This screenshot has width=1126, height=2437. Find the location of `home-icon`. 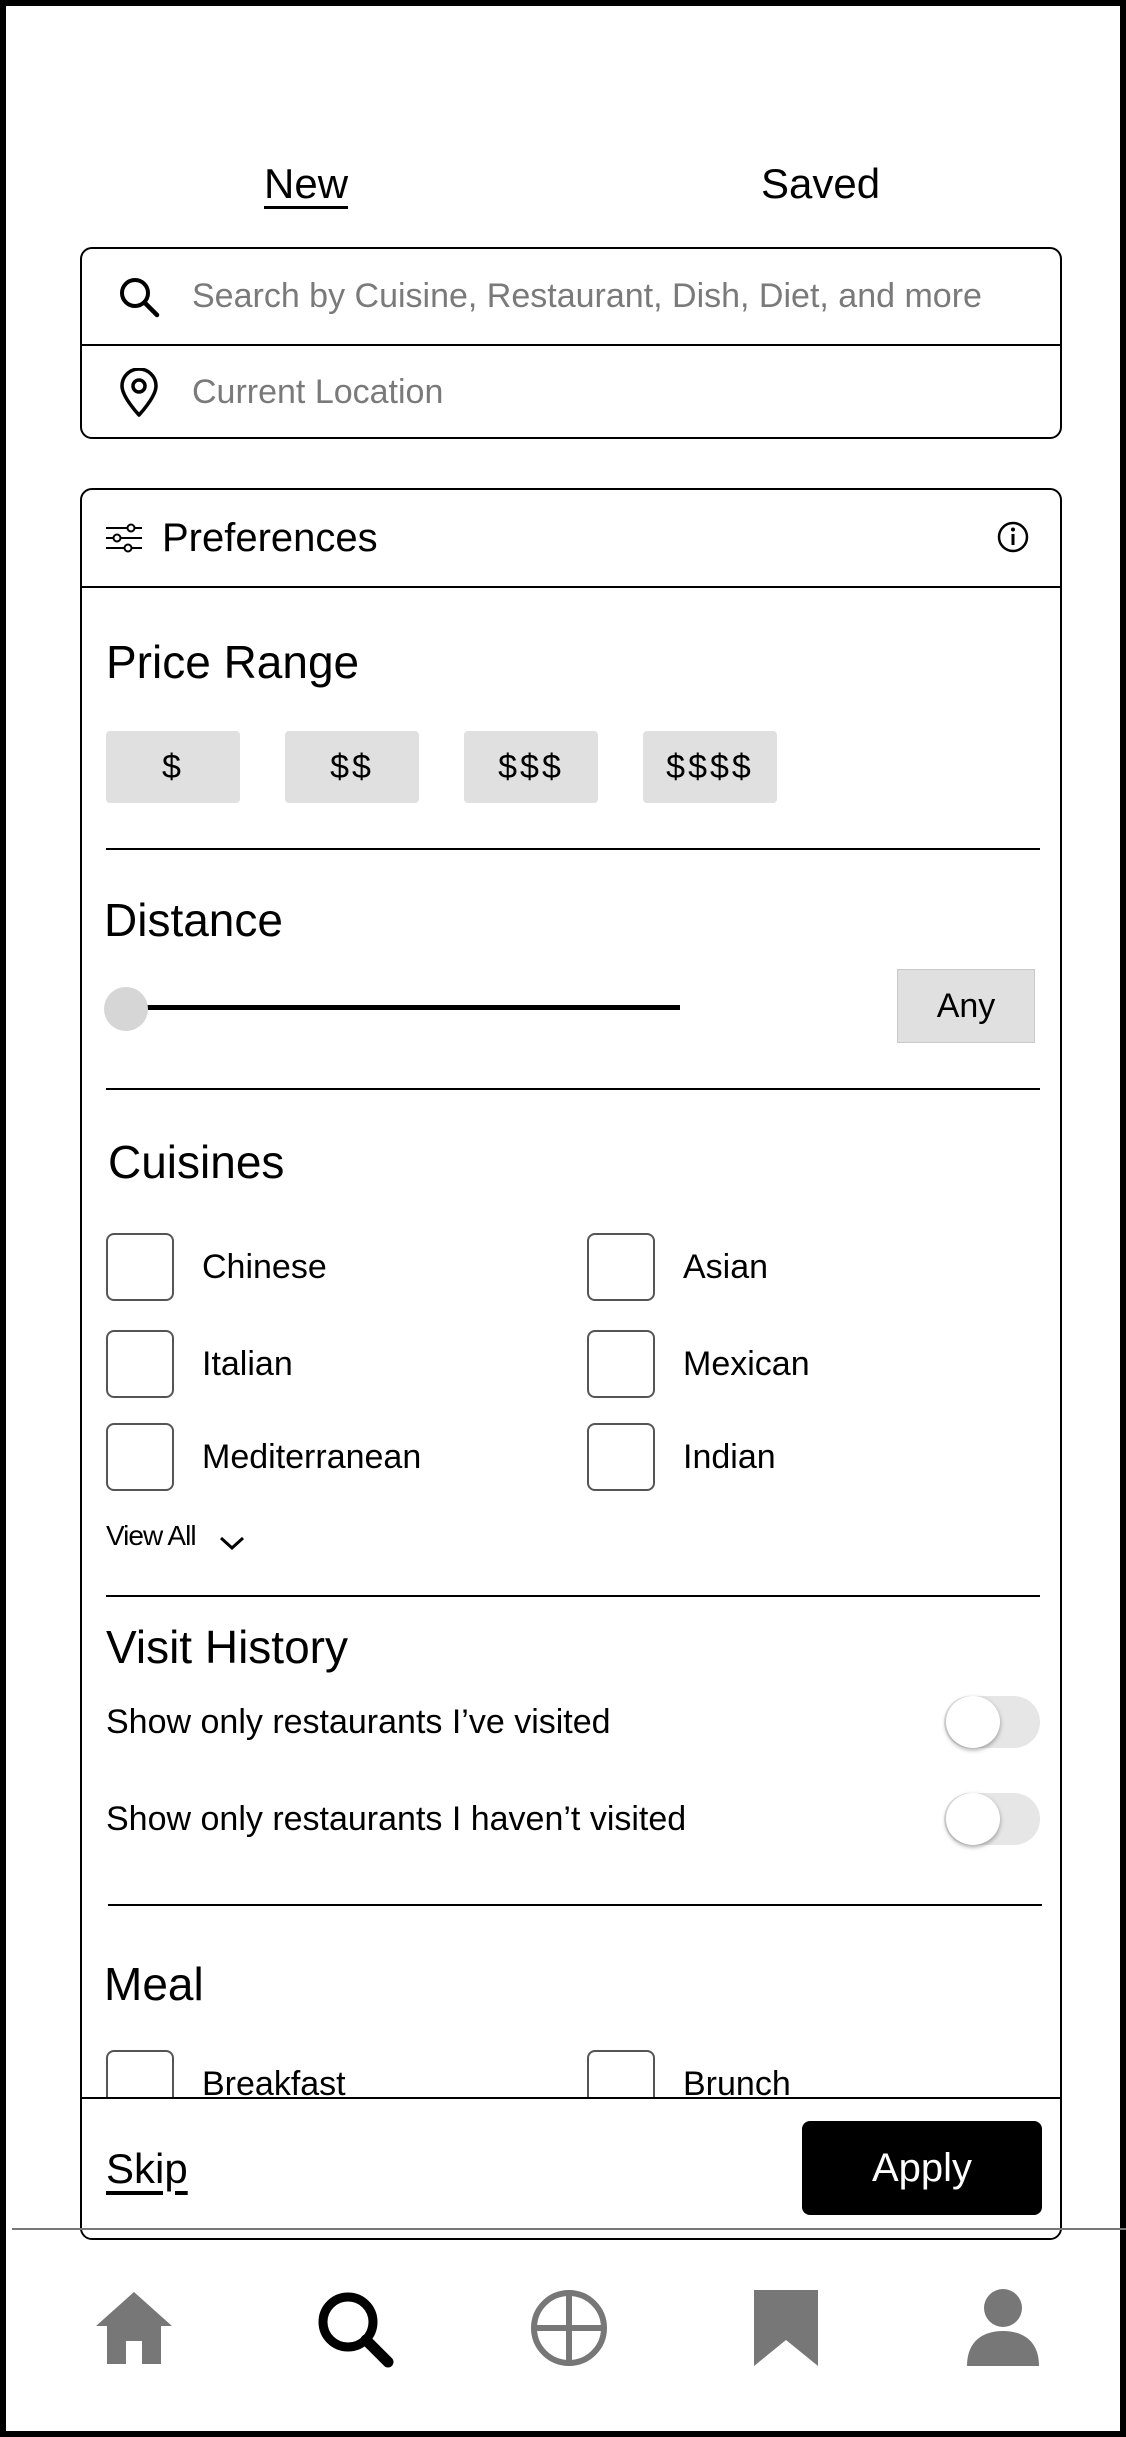

home-icon is located at coordinates (134, 2328).